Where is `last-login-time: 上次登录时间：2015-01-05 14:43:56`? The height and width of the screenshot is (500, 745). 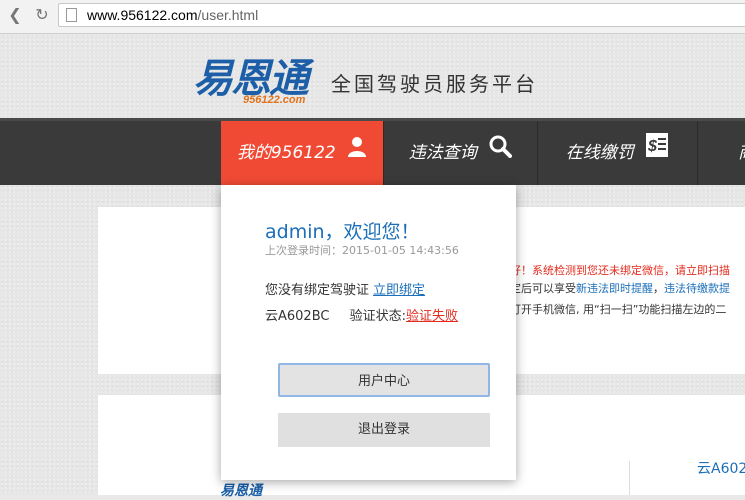
last-login-time: 上次登录时间：2015-01-05 14:43:56 is located at coordinates (362, 250).